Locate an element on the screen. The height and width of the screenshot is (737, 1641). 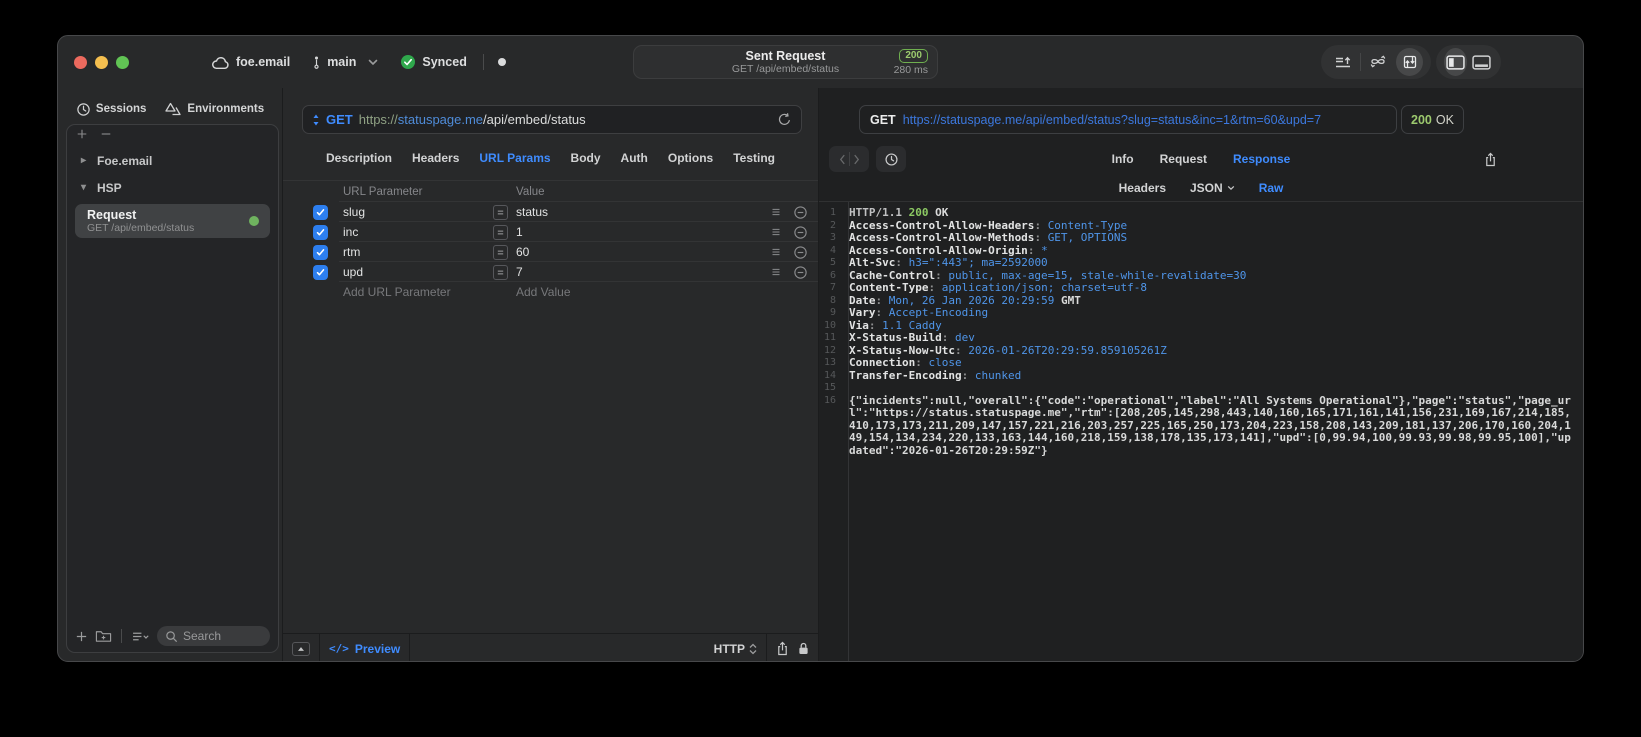
params-header-row: URL Parameter Value is located at coordinates (550, 191).